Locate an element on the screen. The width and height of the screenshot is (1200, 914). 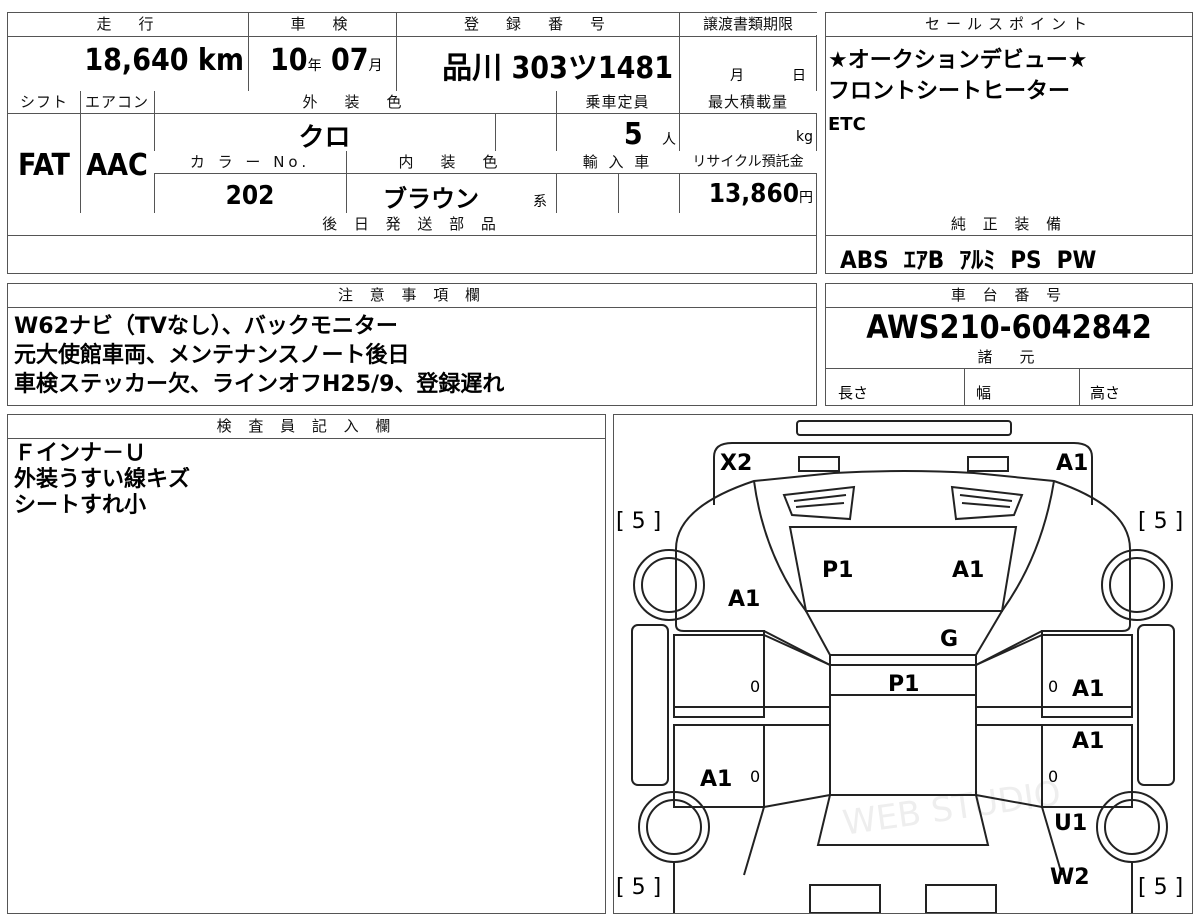
shift-value: FAT is located at coordinates (44, 165).